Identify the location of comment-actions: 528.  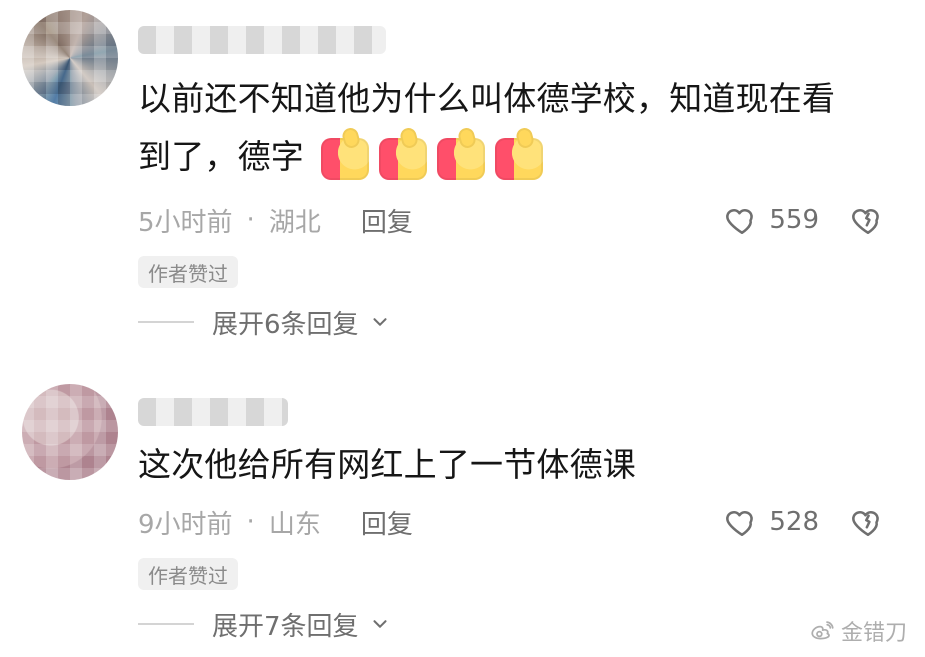
(805, 522).